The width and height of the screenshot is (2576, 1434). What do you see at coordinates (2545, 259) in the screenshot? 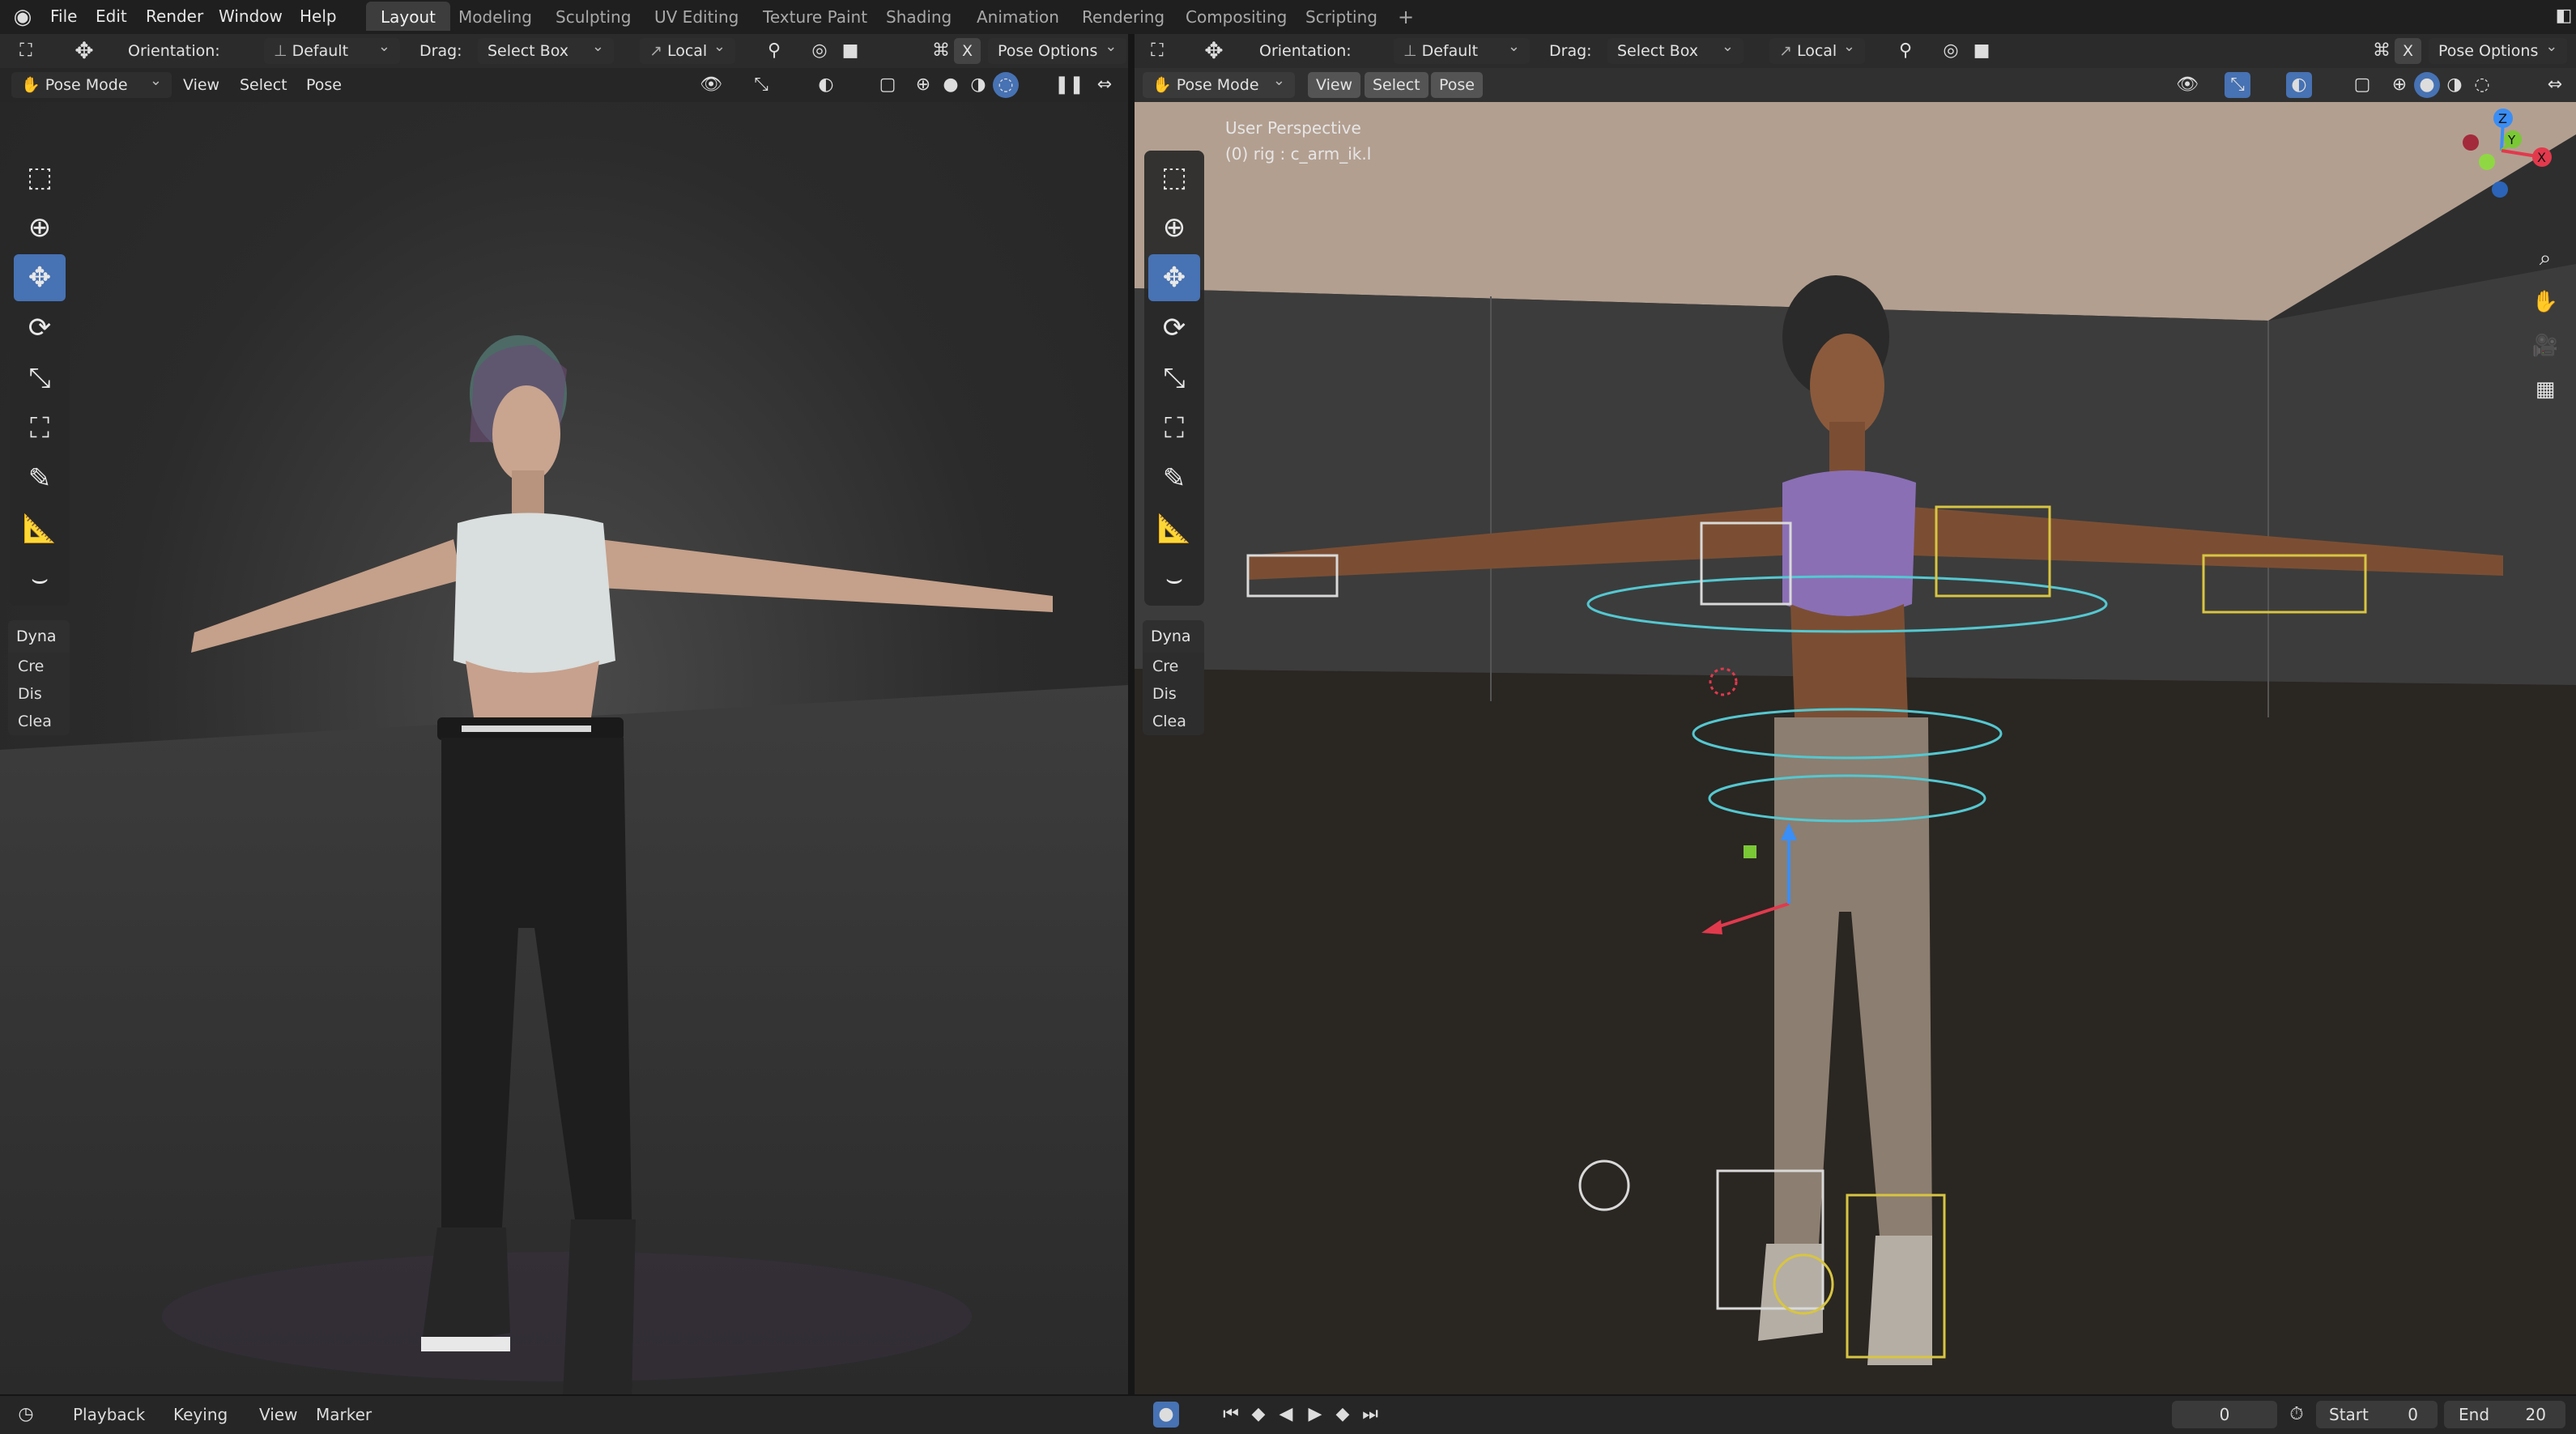
I see `zoom-icon: ⌕` at bounding box center [2545, 259].